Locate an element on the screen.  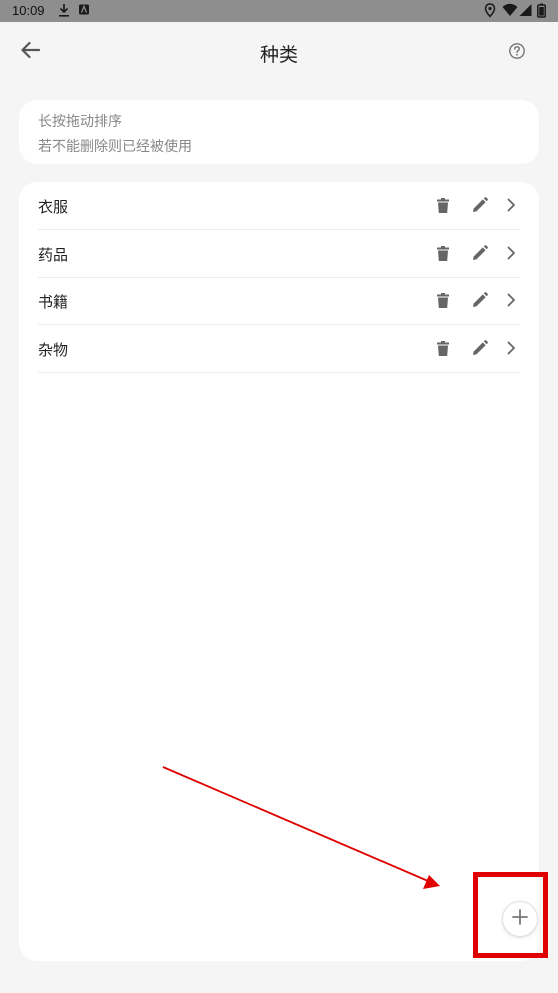
download-icon is located at coordinates (64, 12).